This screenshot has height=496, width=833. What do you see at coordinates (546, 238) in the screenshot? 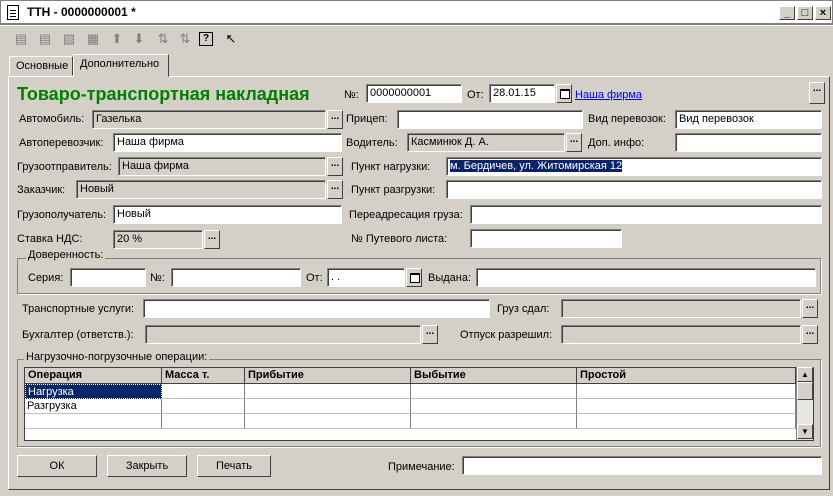
I see `waybill-field` at bounding box center [546, 238].